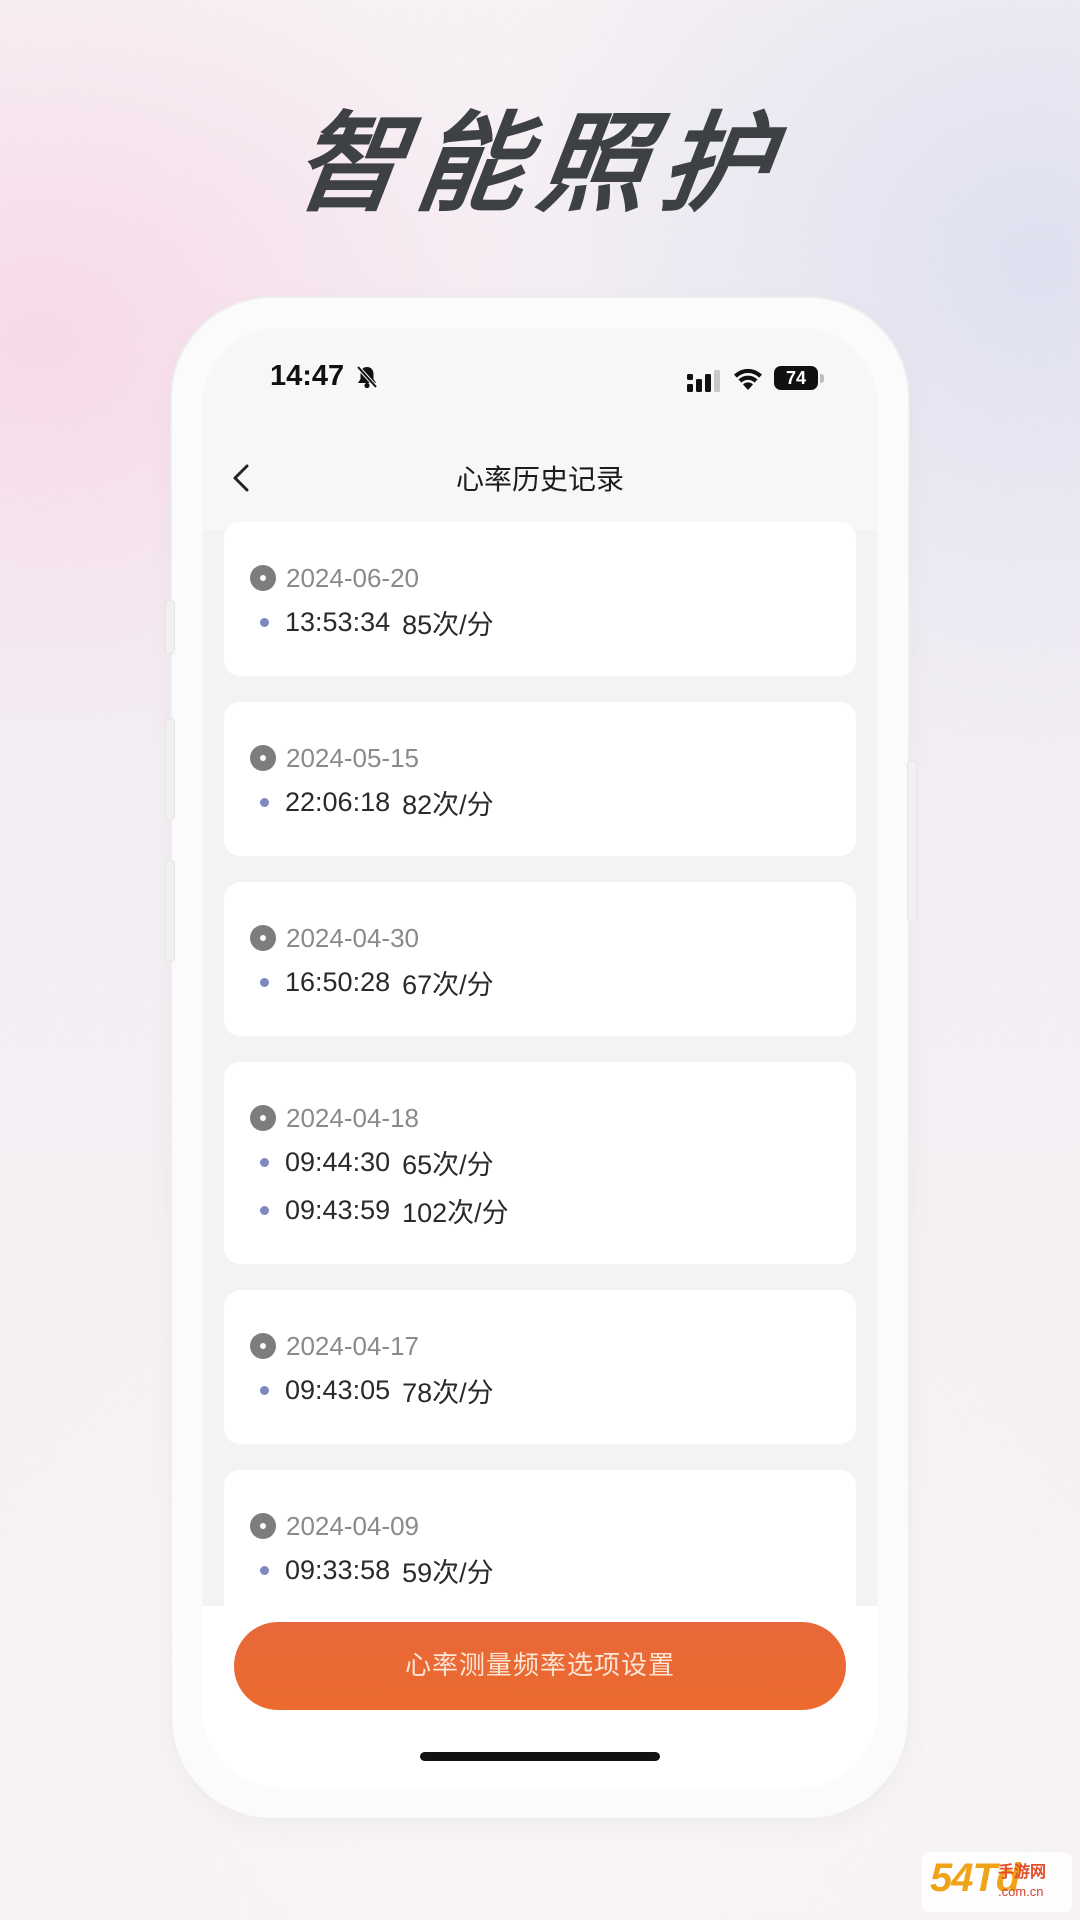 The width and height of the screenshot is (1080, 1920). I want to click on battery-level: 74, so click(796, 378).